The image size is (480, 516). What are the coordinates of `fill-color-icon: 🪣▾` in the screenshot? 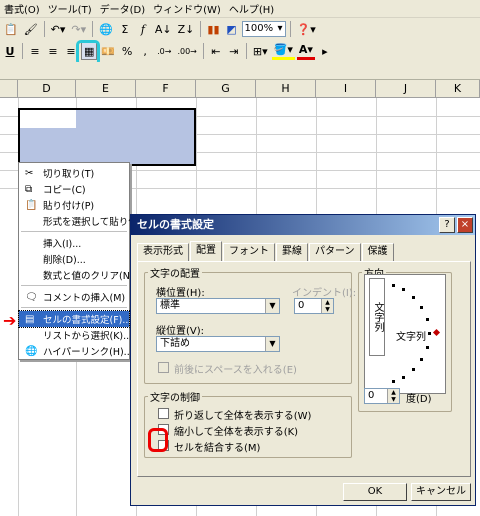 It's located at (283, 51).